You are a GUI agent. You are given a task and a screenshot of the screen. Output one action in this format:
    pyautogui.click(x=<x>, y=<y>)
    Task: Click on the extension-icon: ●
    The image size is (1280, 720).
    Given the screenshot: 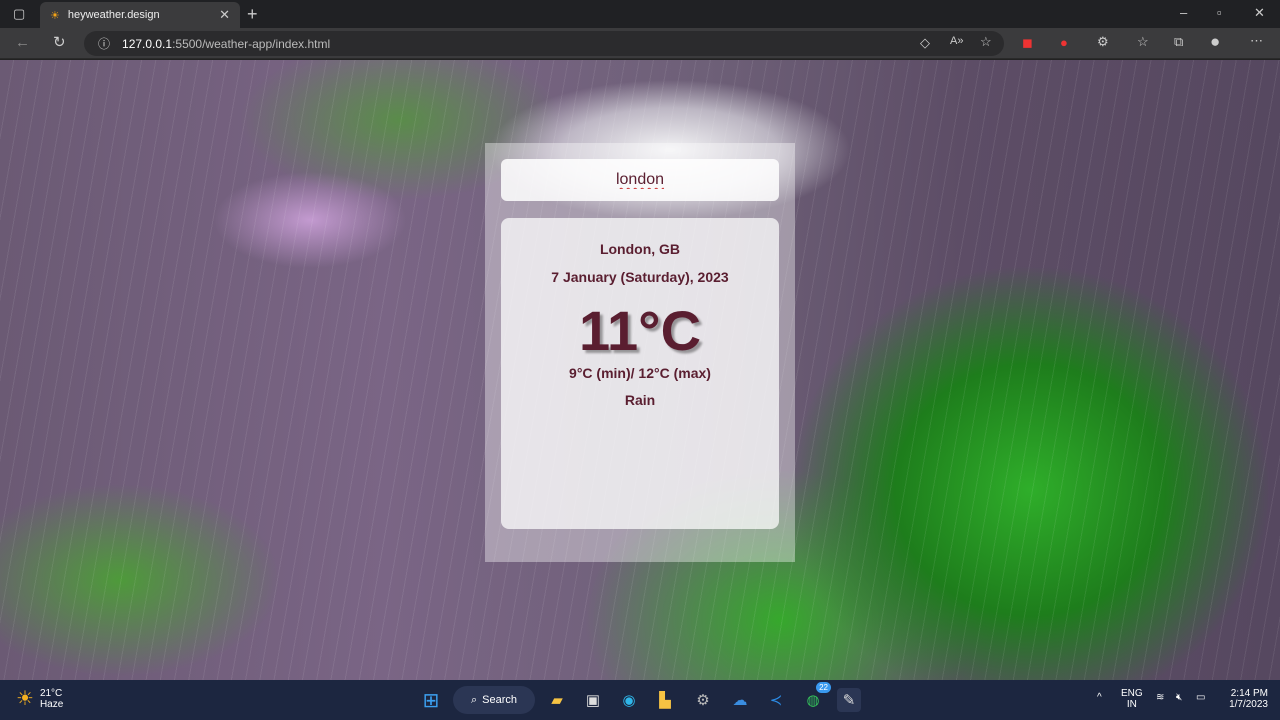 What is the action you would take?
    pyautogui.click(x=1064, y=42)
    